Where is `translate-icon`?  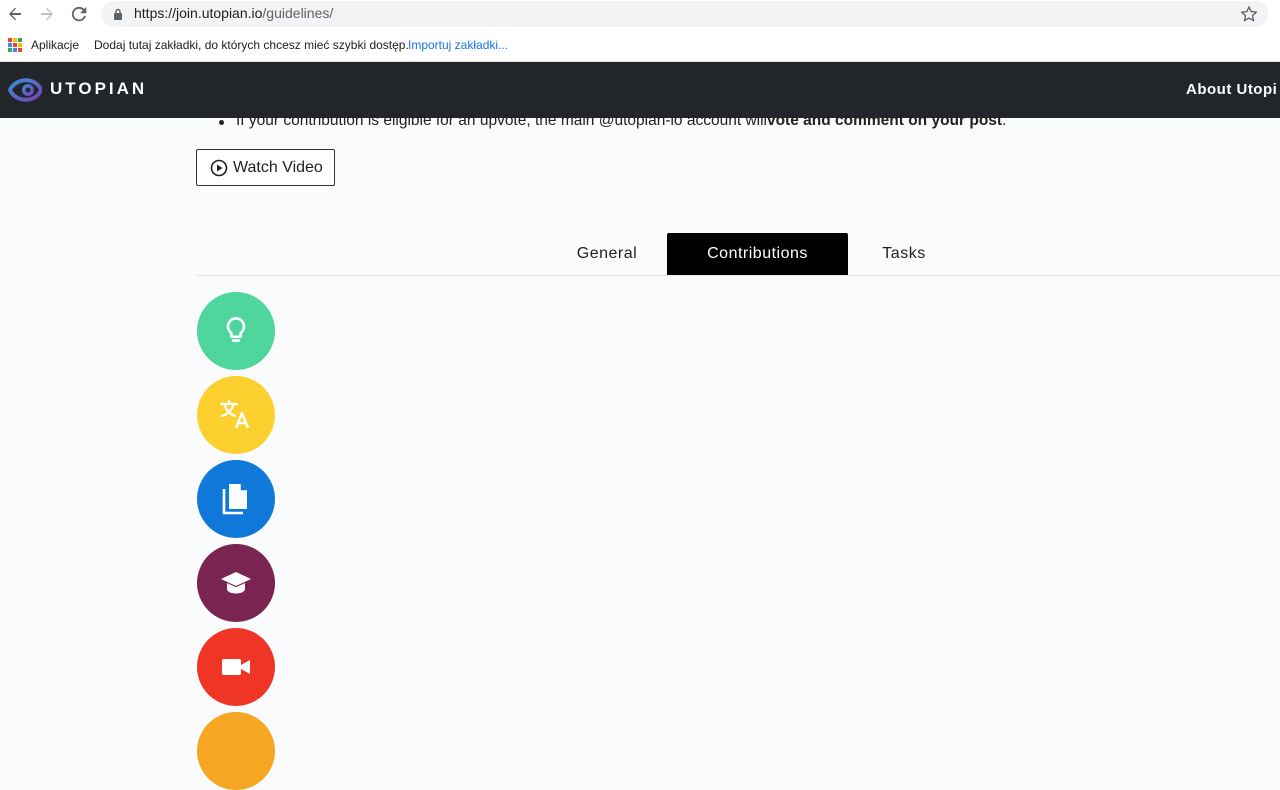
translate-icon is located at coordinates (234, 414).